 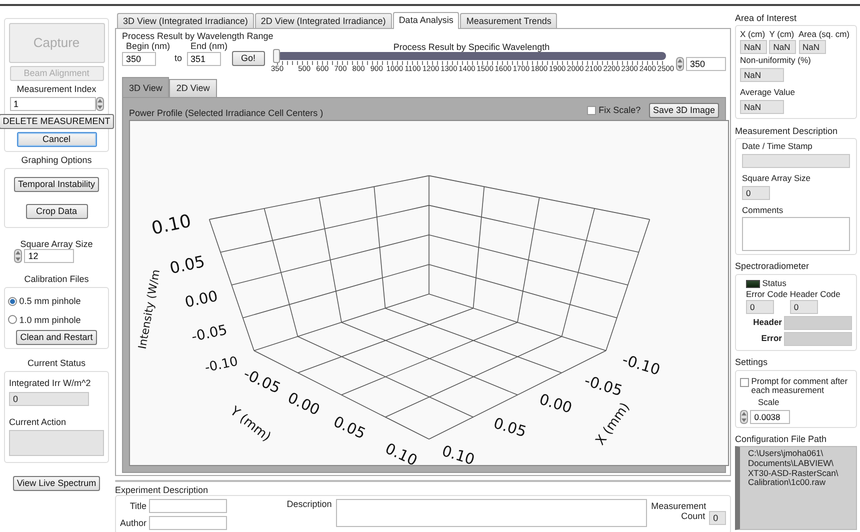 What do you see at coordinates (187, 523) in the screenshot?
I see `author-field` at bounding box center [187, 523].